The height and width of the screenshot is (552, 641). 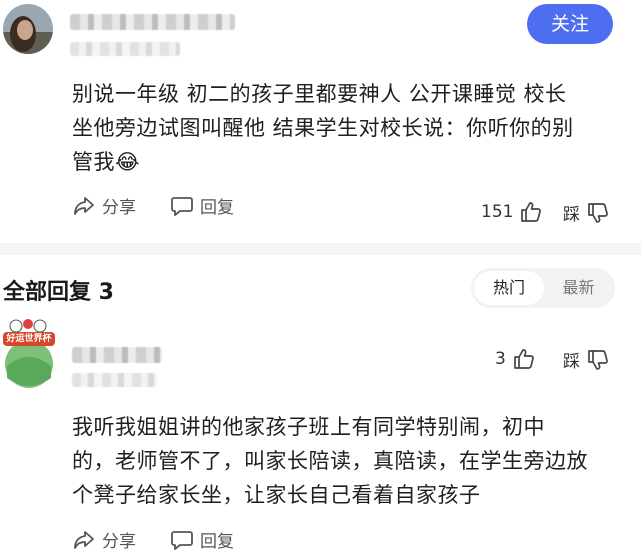 What do you see at coordinates (497, 212) in the screenshot?
I see `like-count: 151` at bounding box center [497, 212].